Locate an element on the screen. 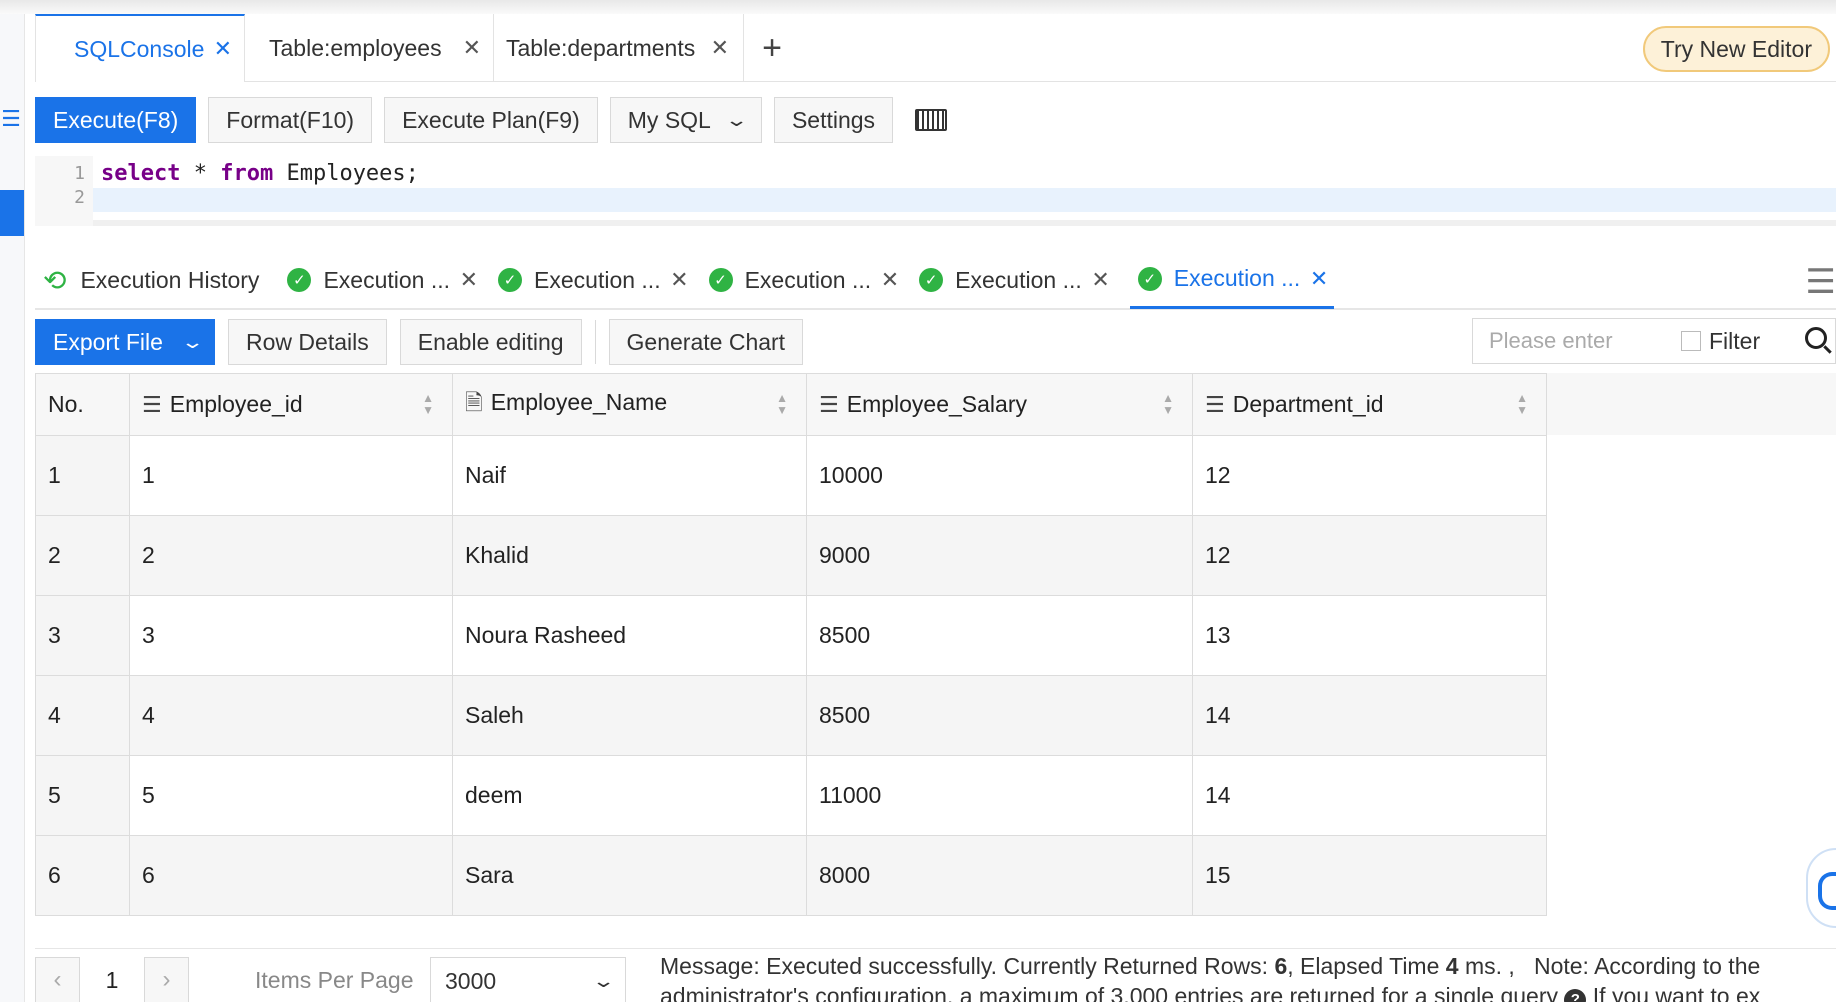 The width and height of the screenshot is (1836, 1002). tab-table-departments: Table:departments ✕ is located at coordinates (619, 48).